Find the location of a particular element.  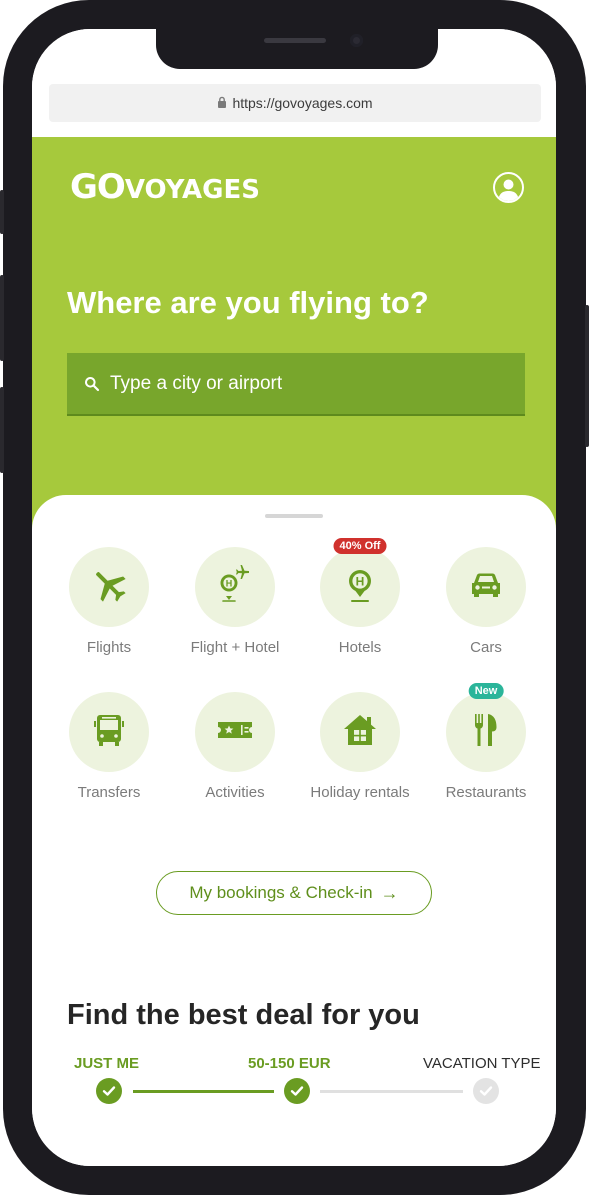

bus-icon is located at coordinates (109, 732).